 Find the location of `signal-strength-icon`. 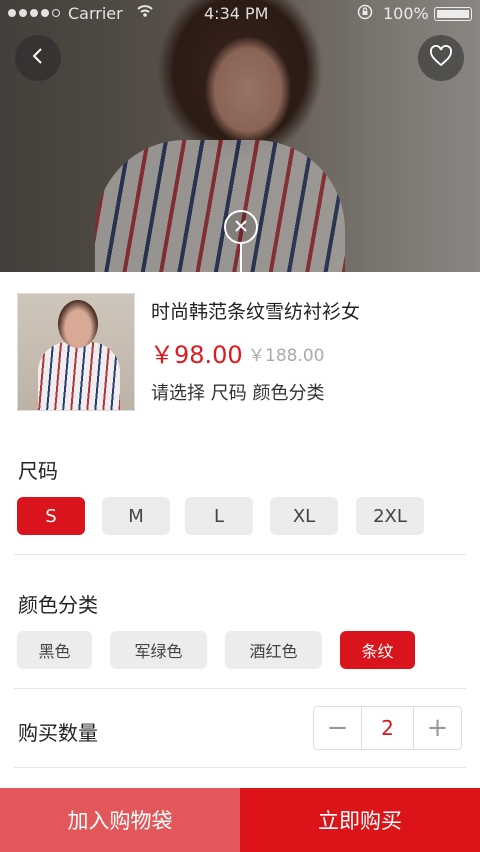

signal-strength-icon is located at coordinates (34, 13).